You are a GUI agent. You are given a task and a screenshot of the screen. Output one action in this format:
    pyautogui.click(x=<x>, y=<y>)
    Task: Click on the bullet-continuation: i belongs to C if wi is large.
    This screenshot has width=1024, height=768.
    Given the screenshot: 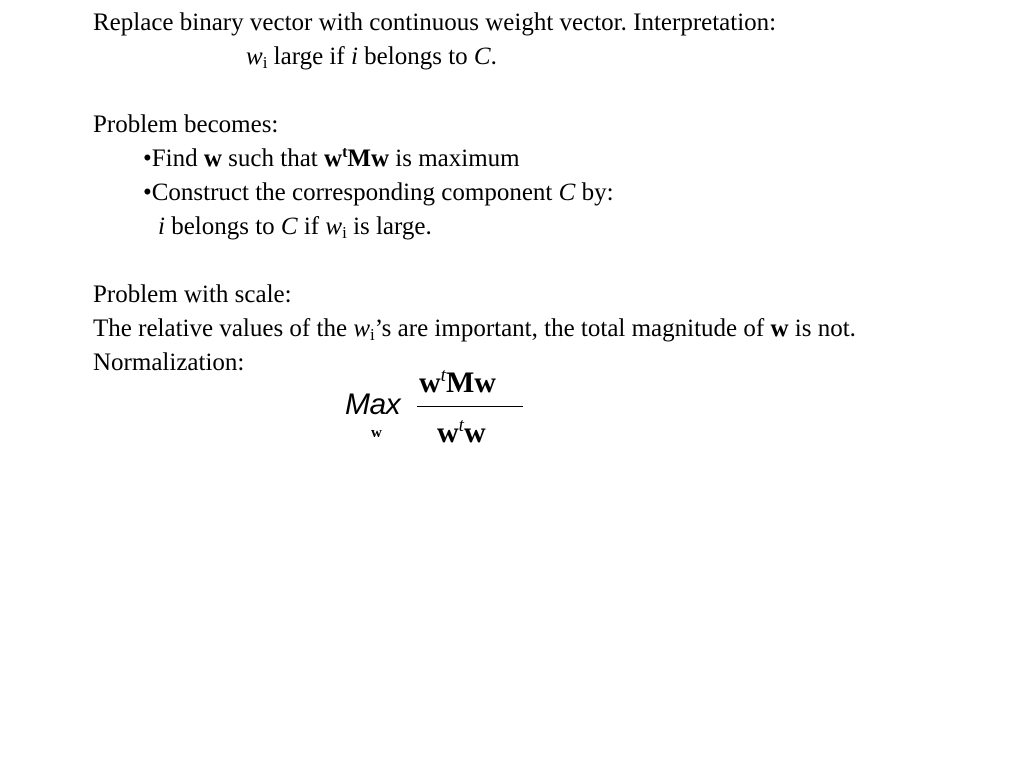 What is the action you would take?
    pyautogui.click(x=295, y=227)
    